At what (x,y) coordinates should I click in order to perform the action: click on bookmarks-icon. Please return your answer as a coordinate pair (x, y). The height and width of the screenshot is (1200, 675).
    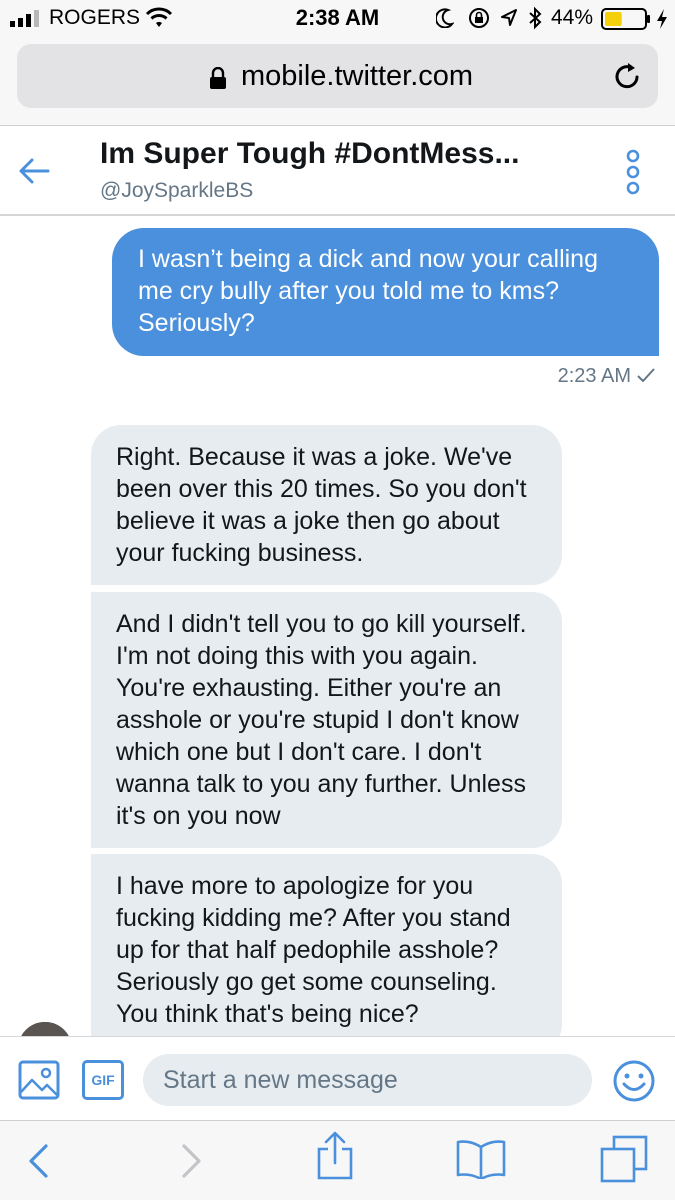
    Looking at the image, I should click on (481, 1159).